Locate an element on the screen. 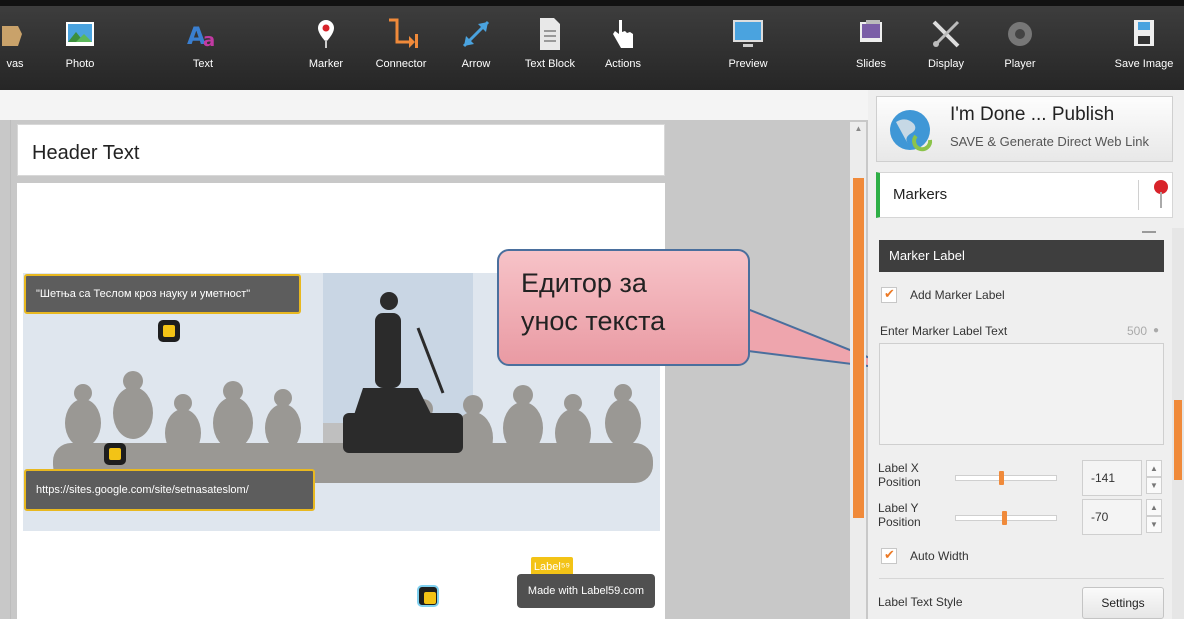 This screenshot has width=1184, height=619. callout-text: Едитор за унос текста is located at coordinates (631, 302).